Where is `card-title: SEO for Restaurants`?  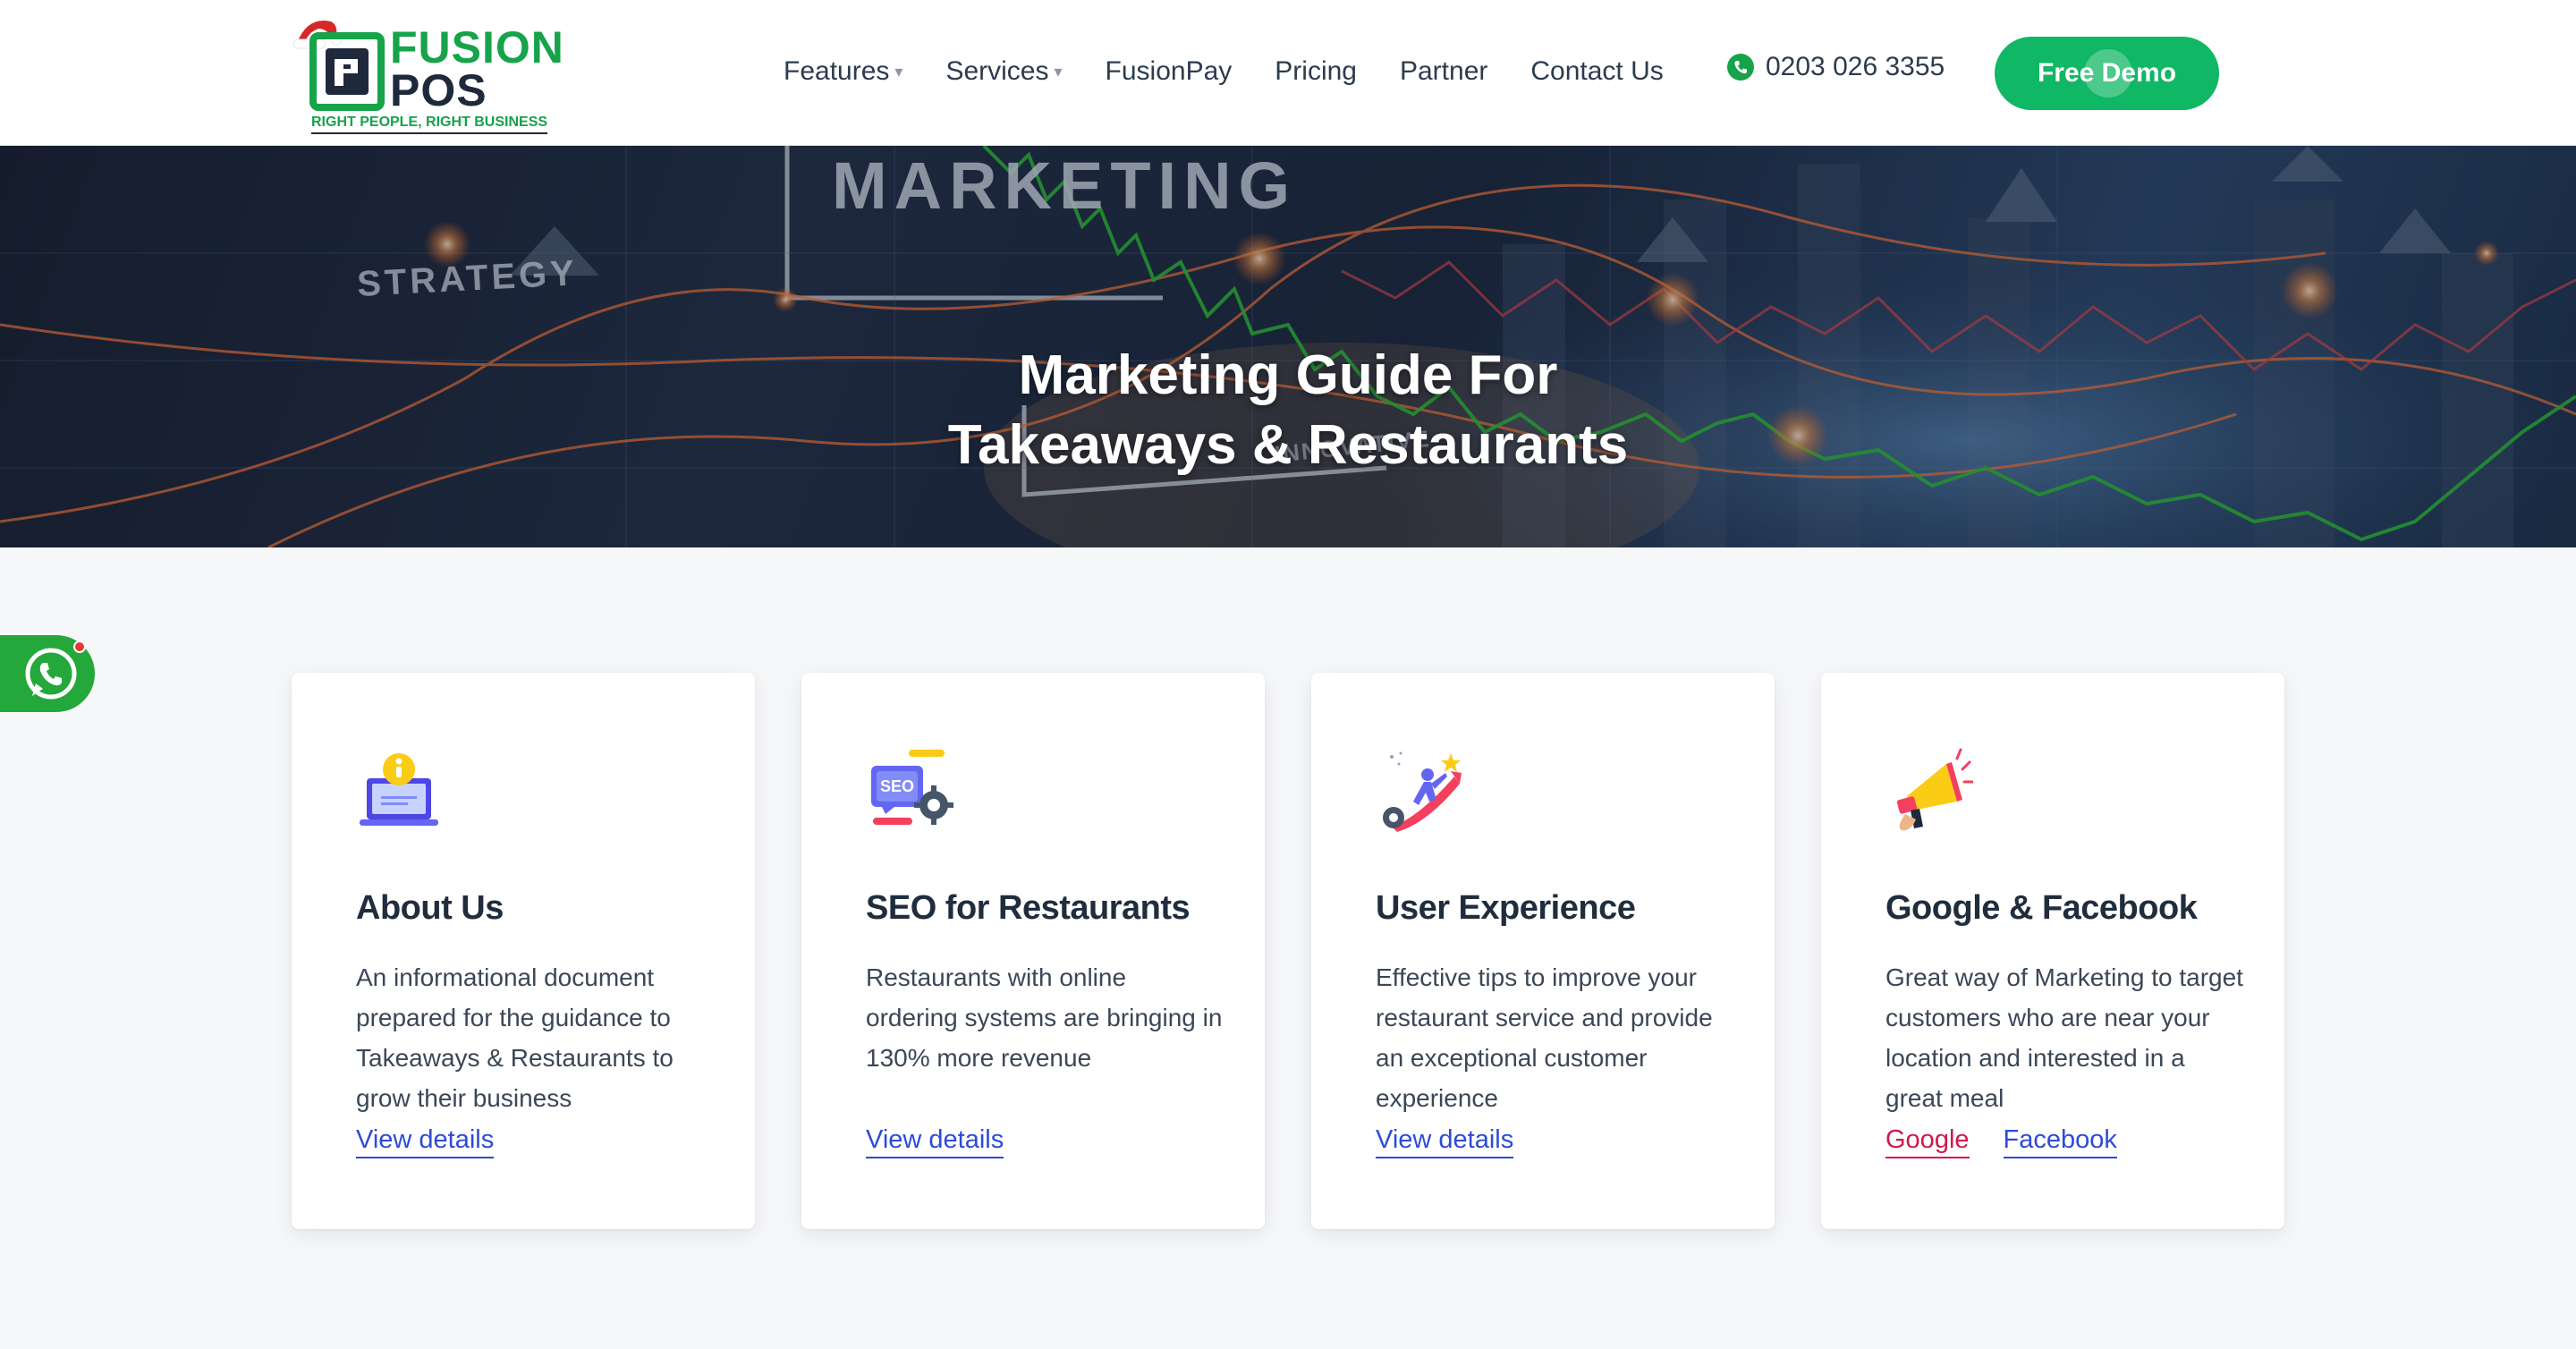 card-title: SEO for Restaurants is located at coordinates (1028, 907).